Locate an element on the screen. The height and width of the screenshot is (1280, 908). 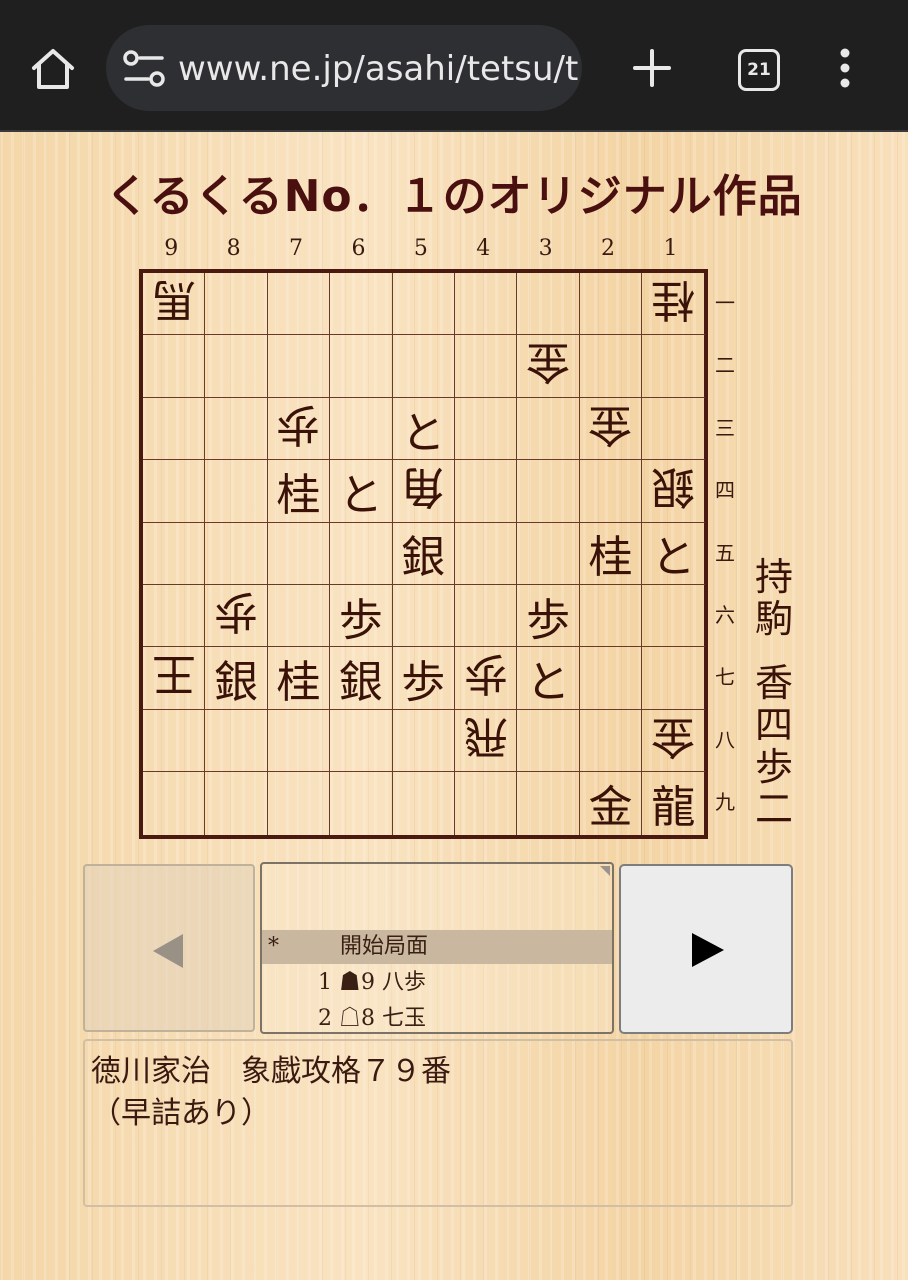
site-settings-icon is located at coordinates (144, 69).